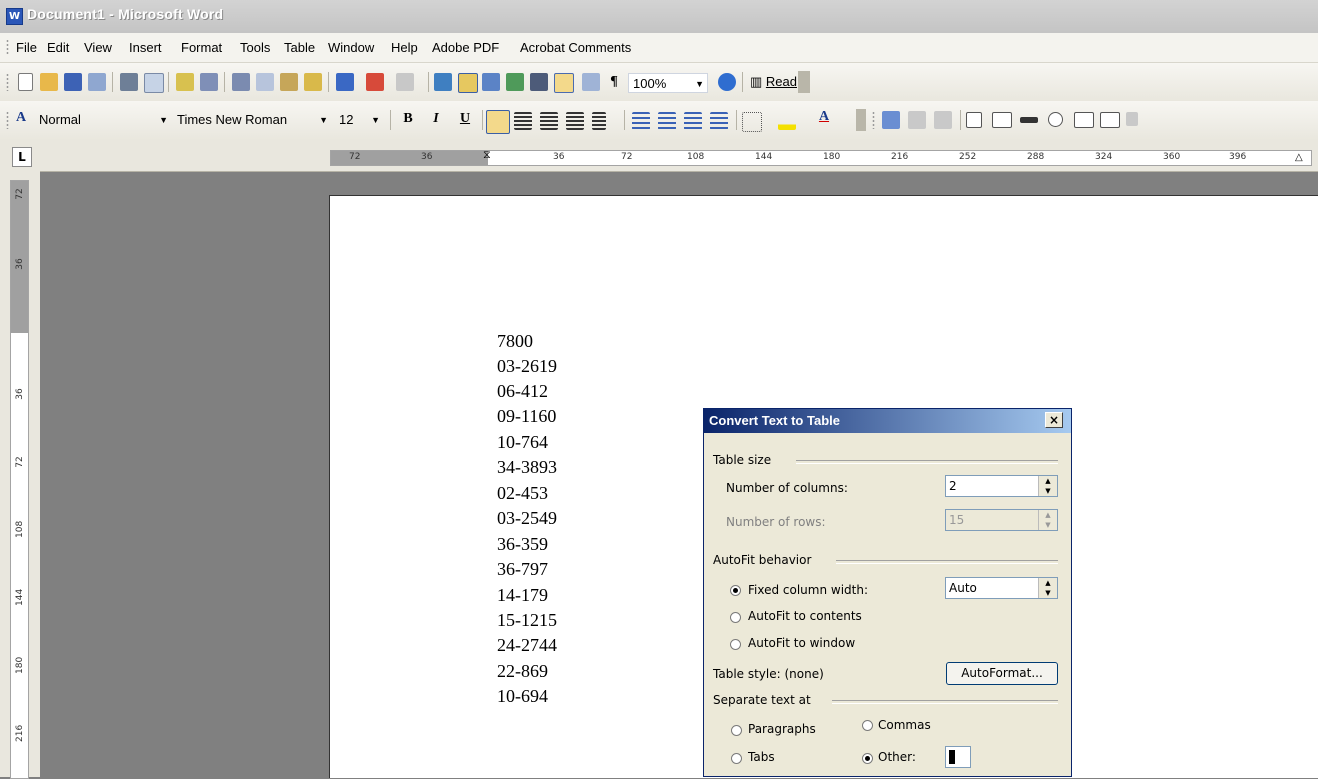 The width and height of the screenshot is (1318, 779). What do you see at coordinates (599, 121) in the screenshot?
I see `line-spacing-icon` at bounding box center [599, 121].